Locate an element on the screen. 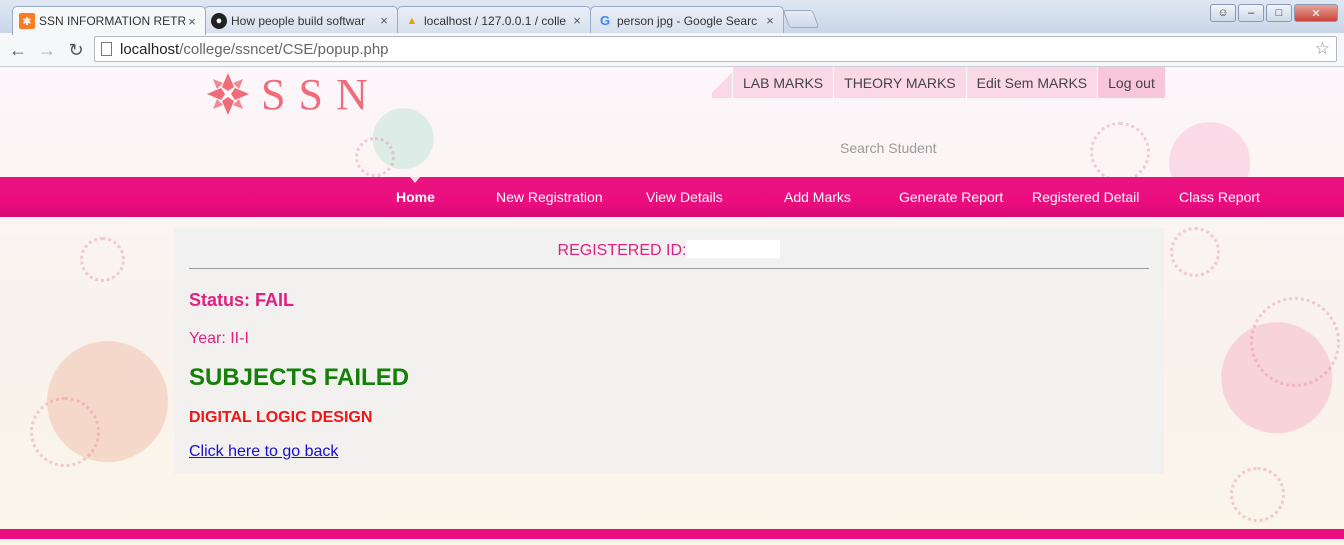  year-text: Year: II-I is located at coordinates (219, 338).